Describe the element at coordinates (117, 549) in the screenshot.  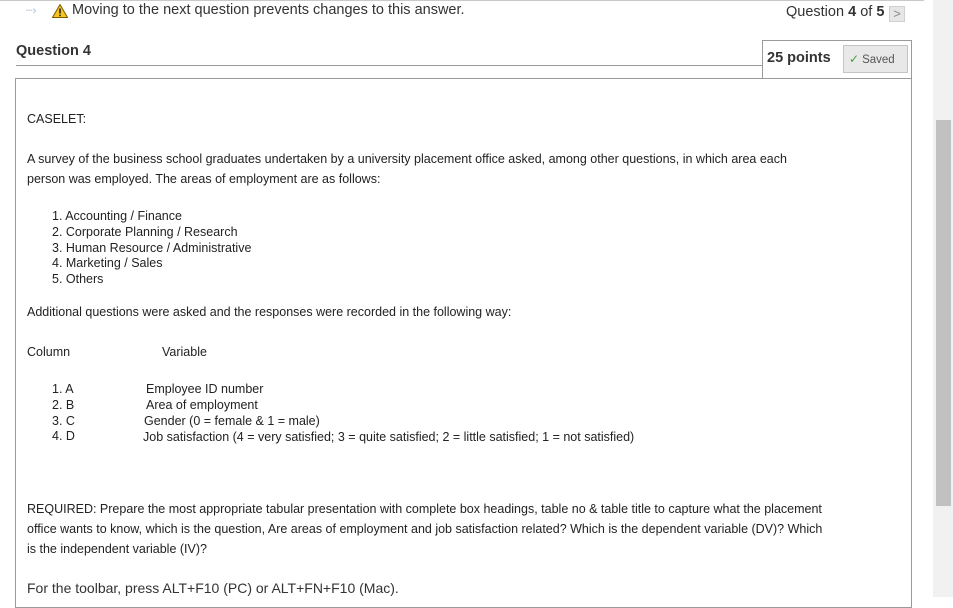
I see `required-line-3: is the independent variable (IV)?` at that location.